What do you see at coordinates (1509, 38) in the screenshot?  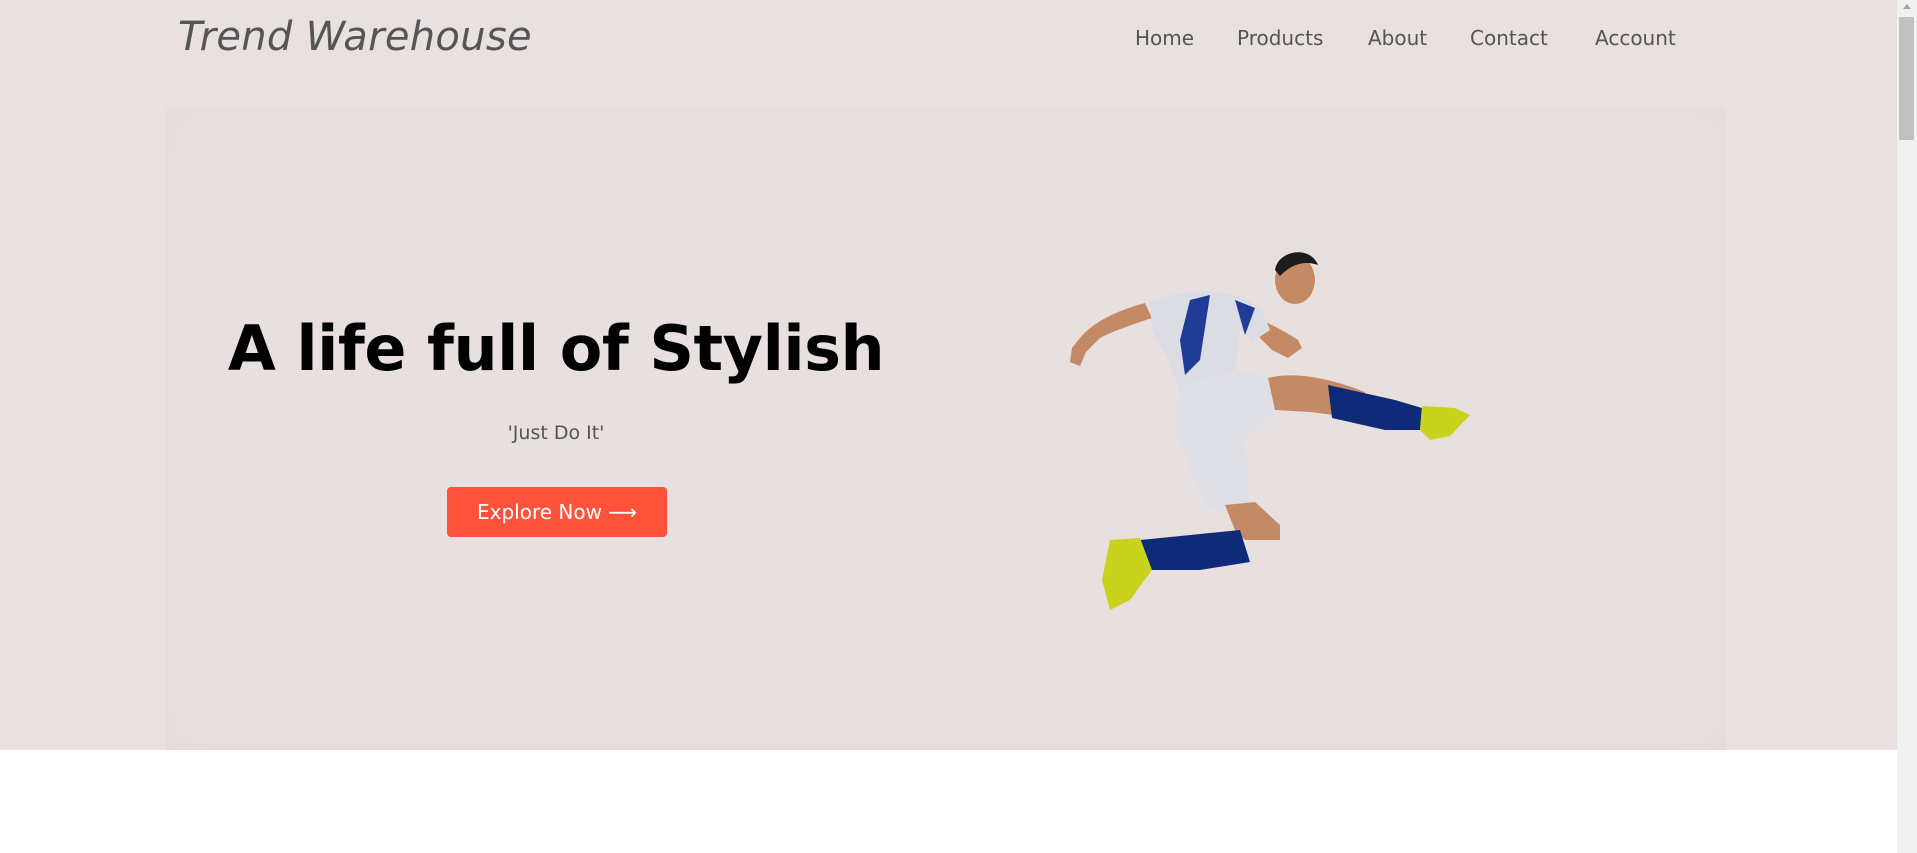 I see `nav-item-contact: Contact` at bounding box center [1509, 38].